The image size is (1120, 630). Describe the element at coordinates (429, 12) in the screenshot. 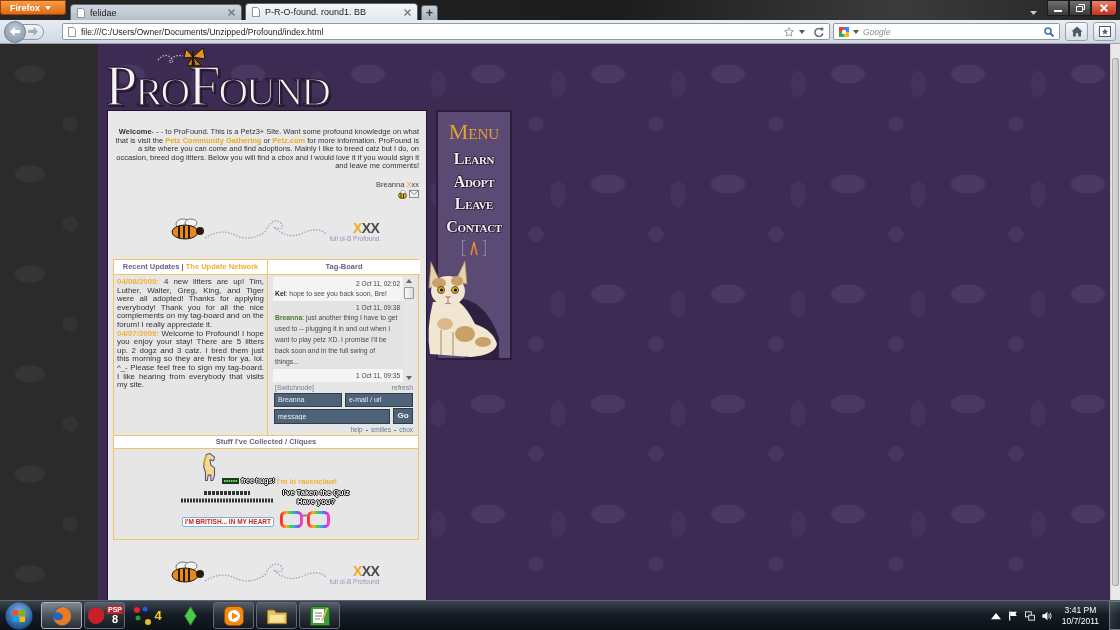

I see `new-tab-button: +` at that location.